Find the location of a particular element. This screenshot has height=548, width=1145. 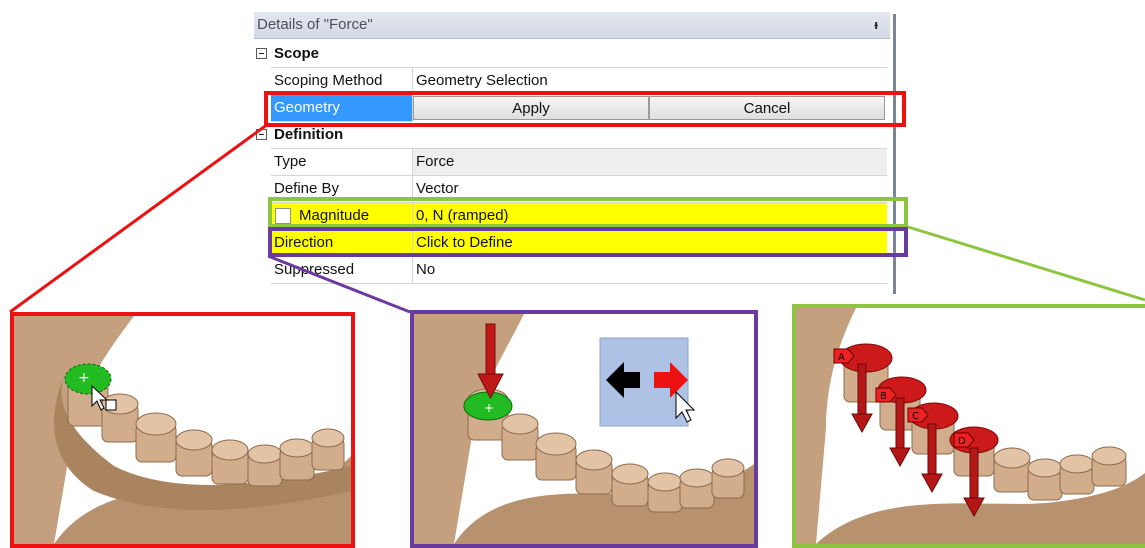

purple-connector-line is located at coordinates (339, 284).